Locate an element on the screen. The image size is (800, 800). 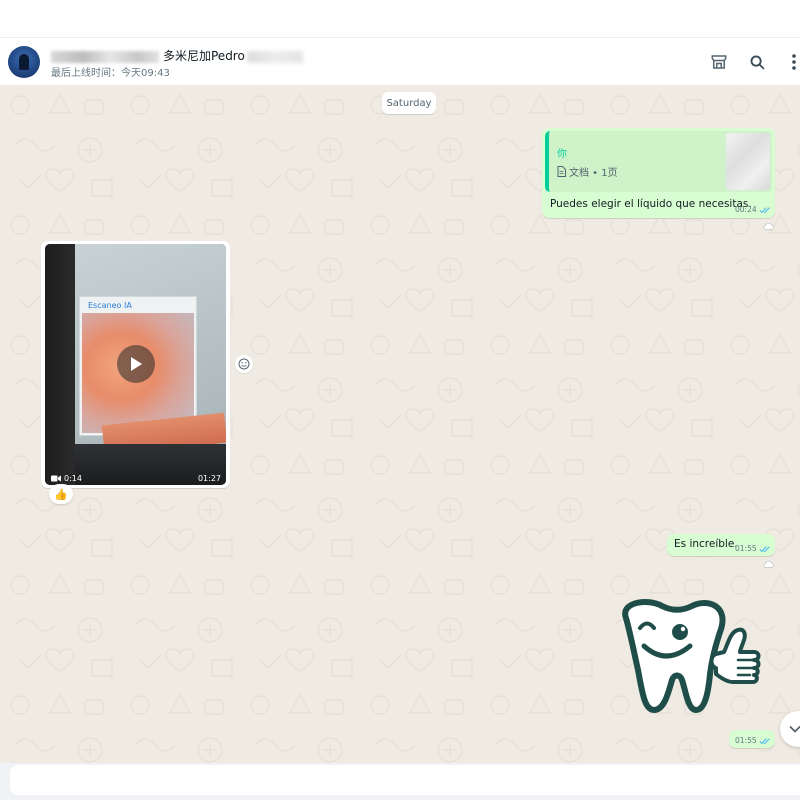
message-text: Es increíble. is located at coordinates (706, 544).